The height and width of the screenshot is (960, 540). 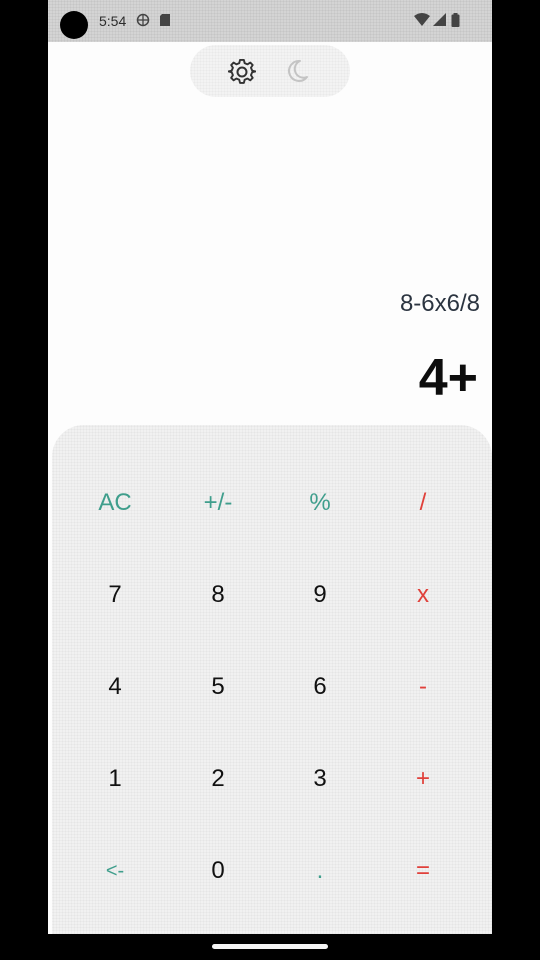 What do you see at coordinates (143, 20) in the screenshot?
I see `vpn-globe-icon` at bounding box center [143, 20].